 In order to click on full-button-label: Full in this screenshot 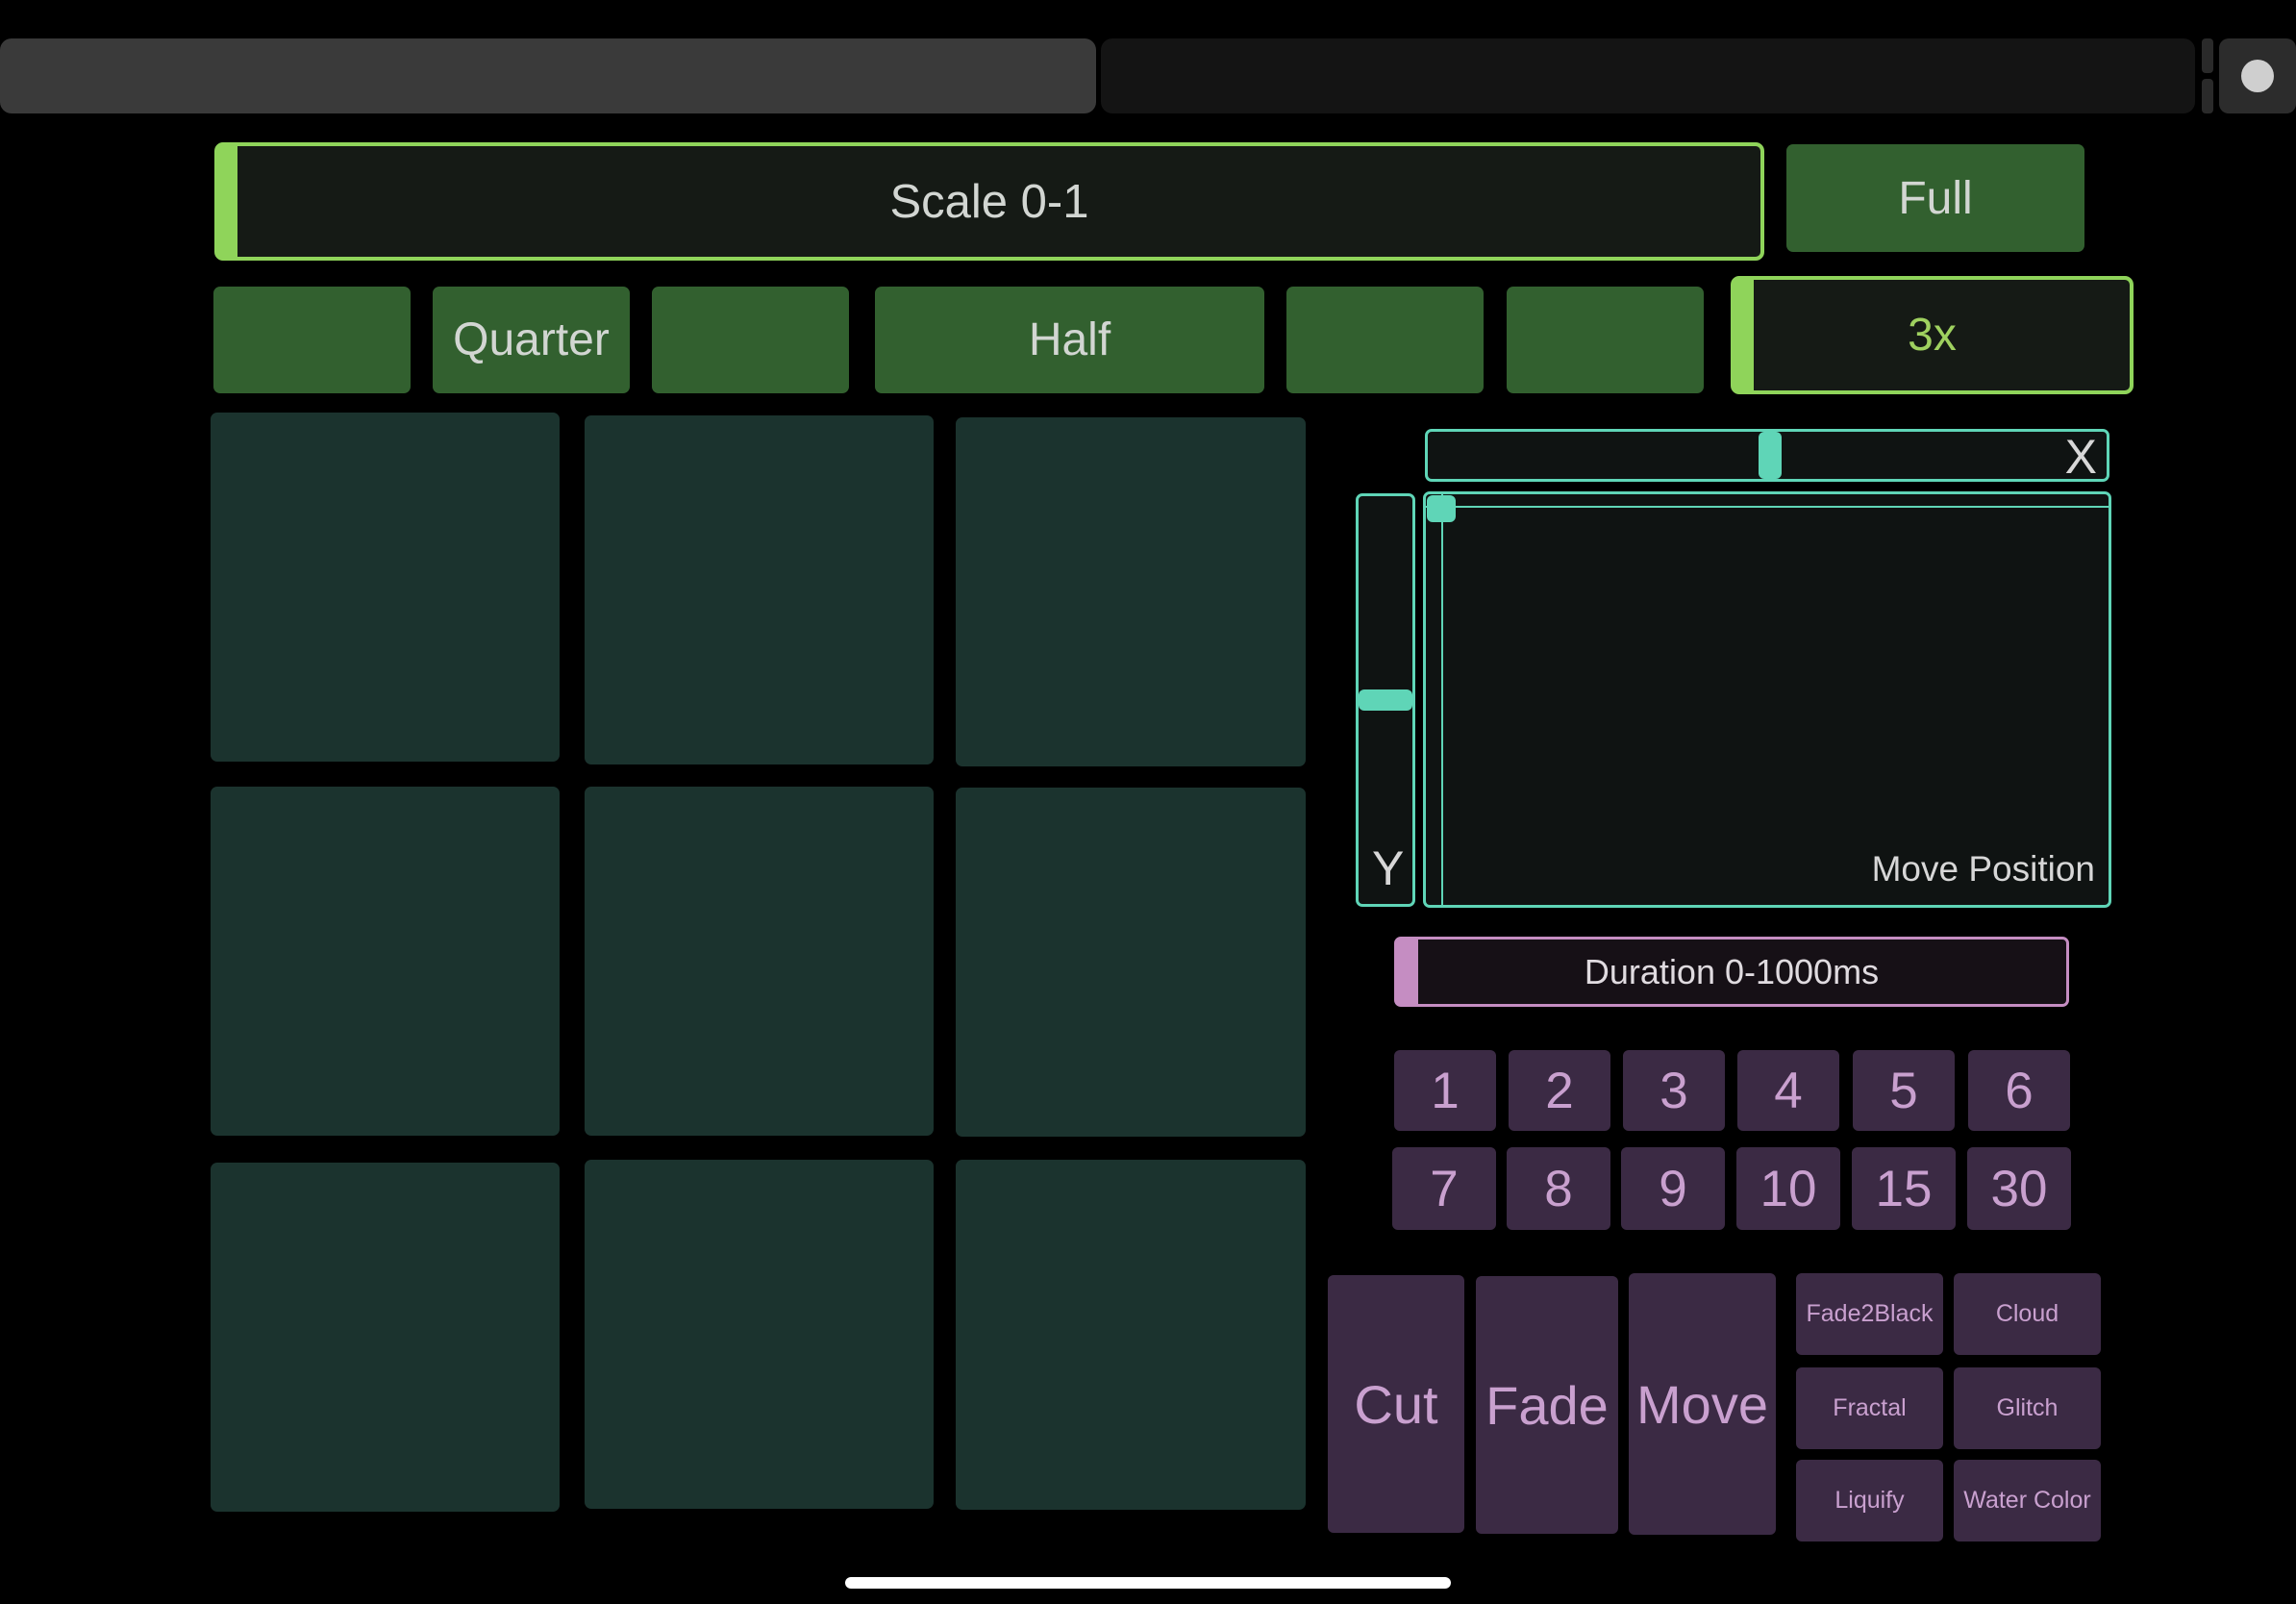, I will do `click(1935, 198)`.